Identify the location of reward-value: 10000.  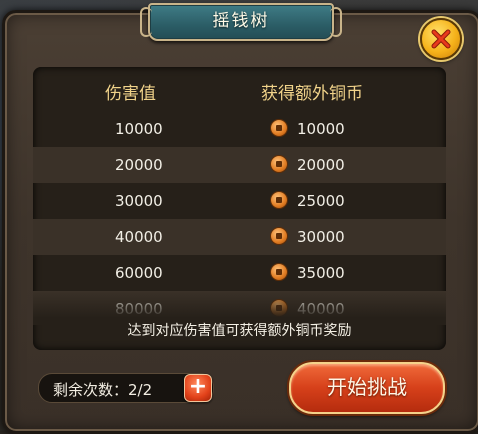
(321, 129).